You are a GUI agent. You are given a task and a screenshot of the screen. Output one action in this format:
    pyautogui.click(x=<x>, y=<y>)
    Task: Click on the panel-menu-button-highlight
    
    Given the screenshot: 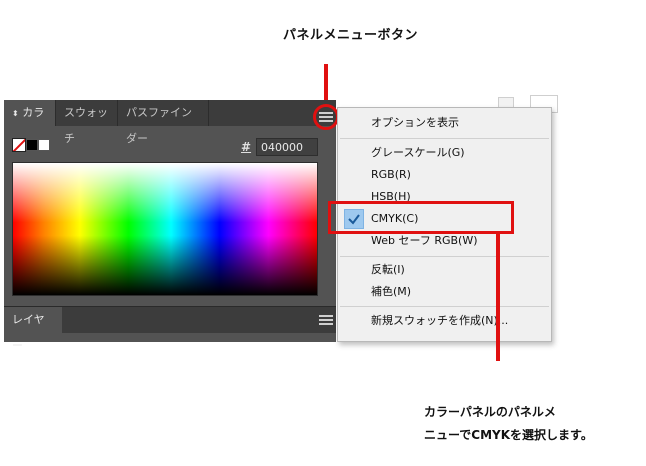 What is the action you would take?
    pyautogui.click(x=326, y=117)
    